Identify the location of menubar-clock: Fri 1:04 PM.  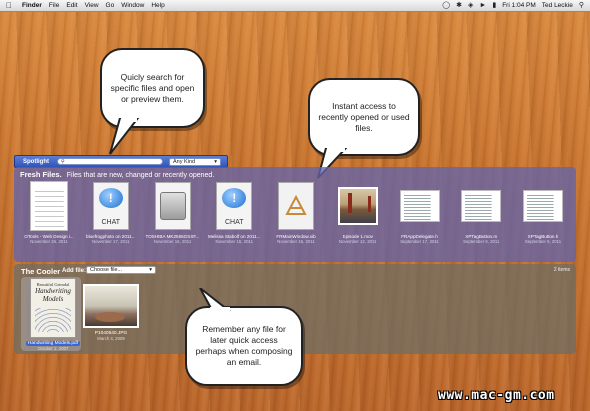
(519, 5).